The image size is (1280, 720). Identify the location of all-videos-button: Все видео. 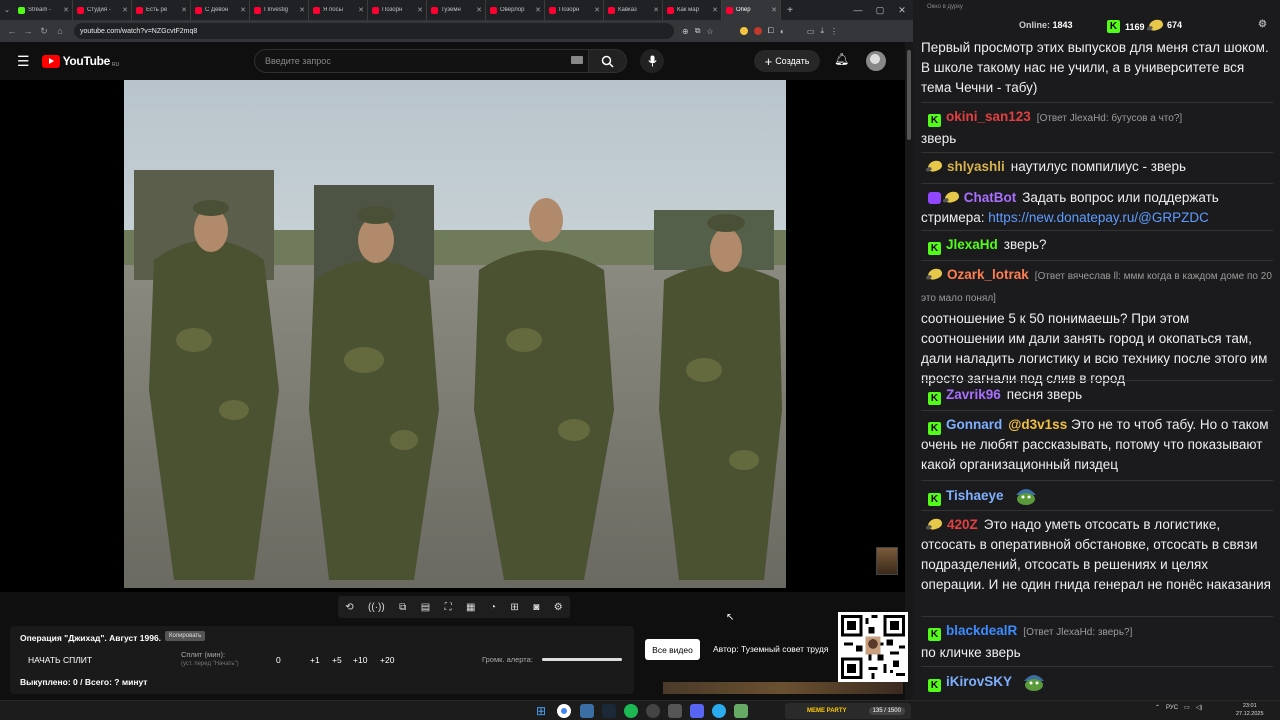
(672, 649).